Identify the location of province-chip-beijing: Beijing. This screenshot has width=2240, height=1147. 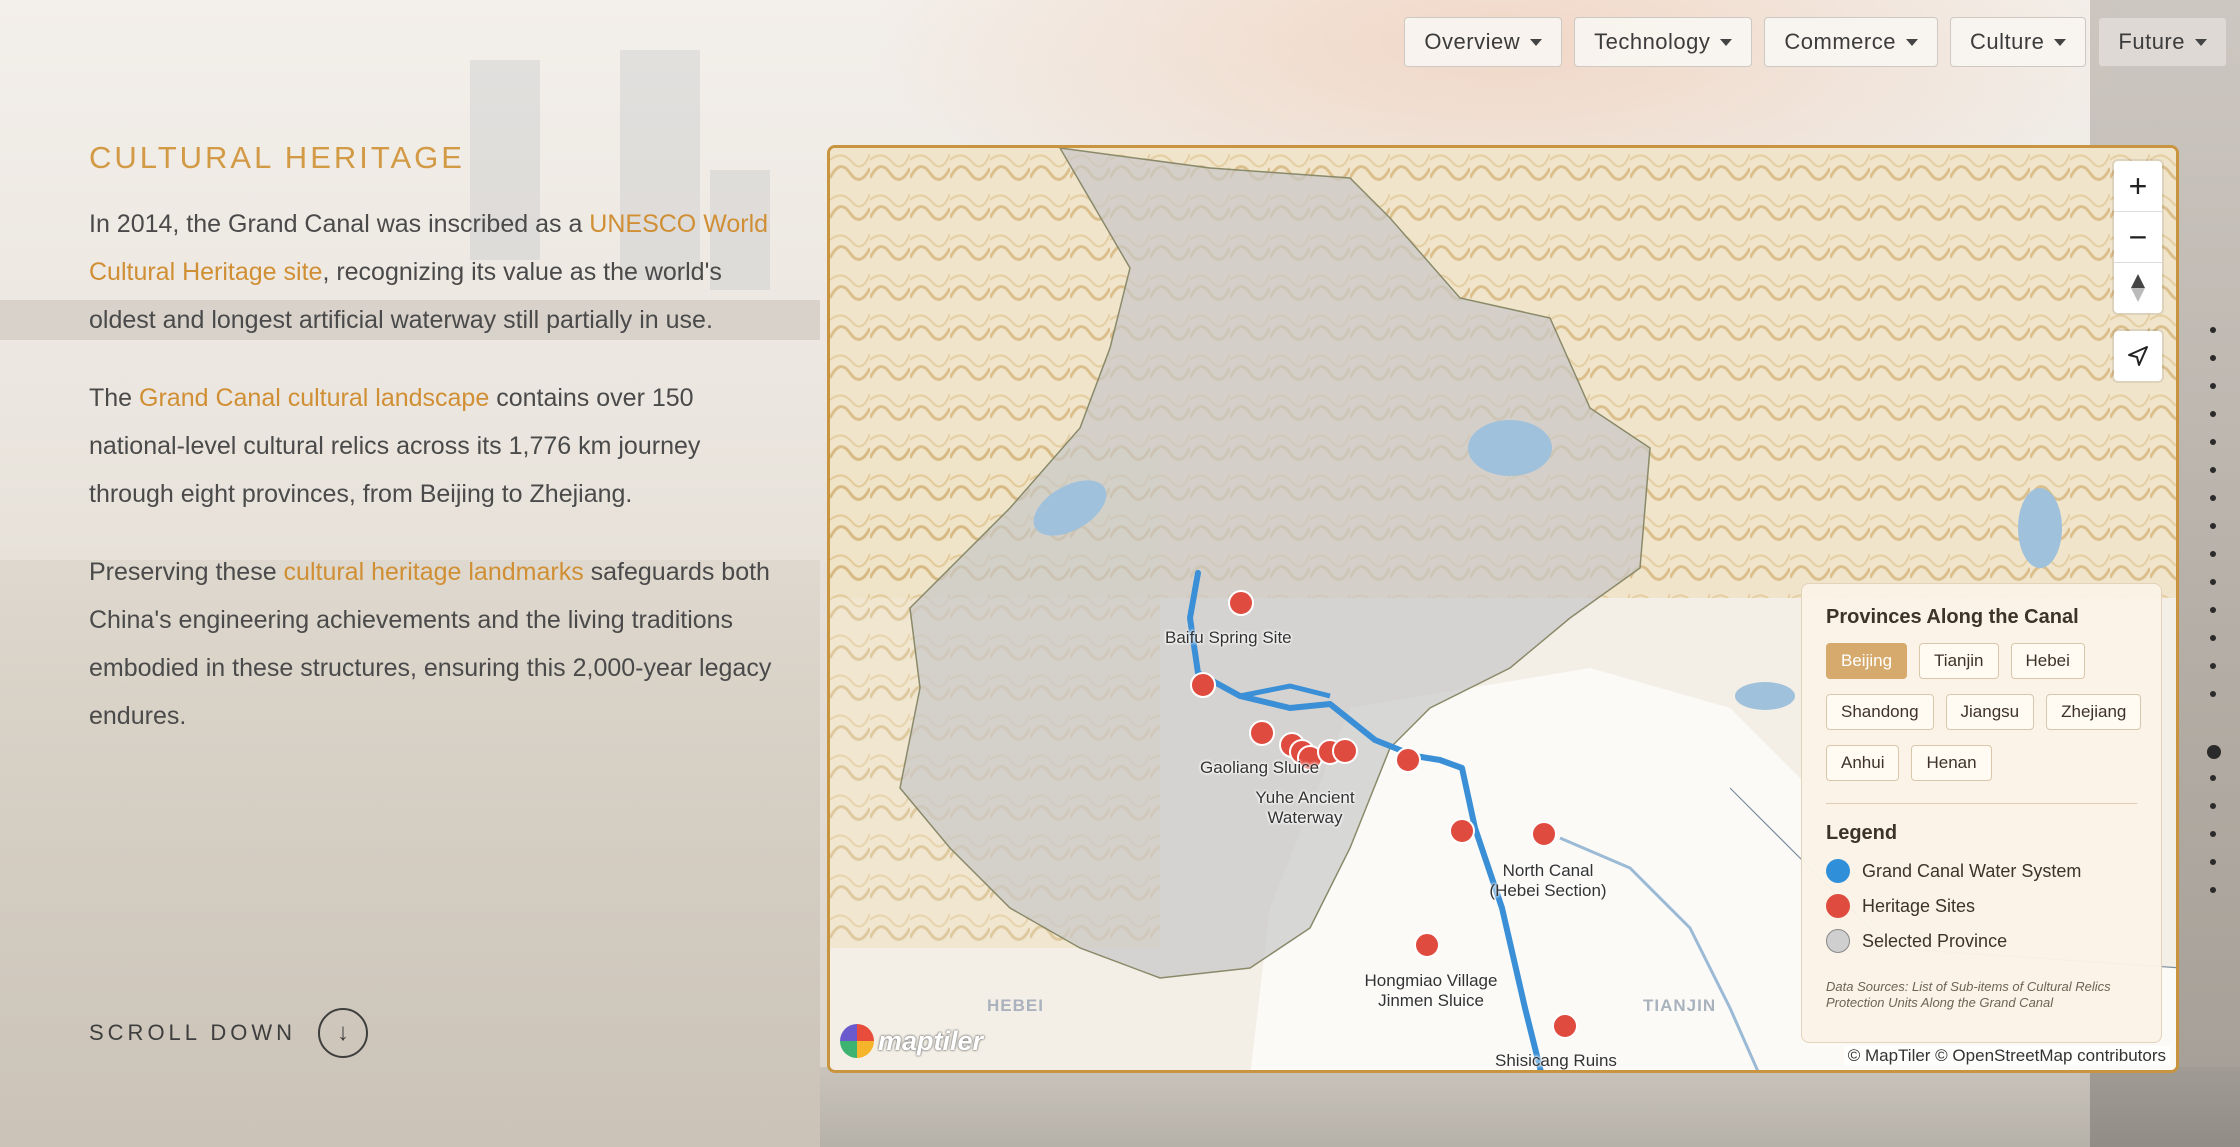
(1867, 661).